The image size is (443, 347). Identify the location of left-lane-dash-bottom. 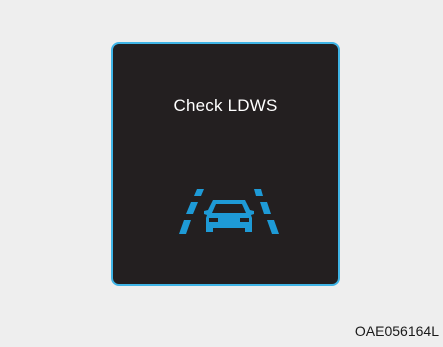
(185, 227).